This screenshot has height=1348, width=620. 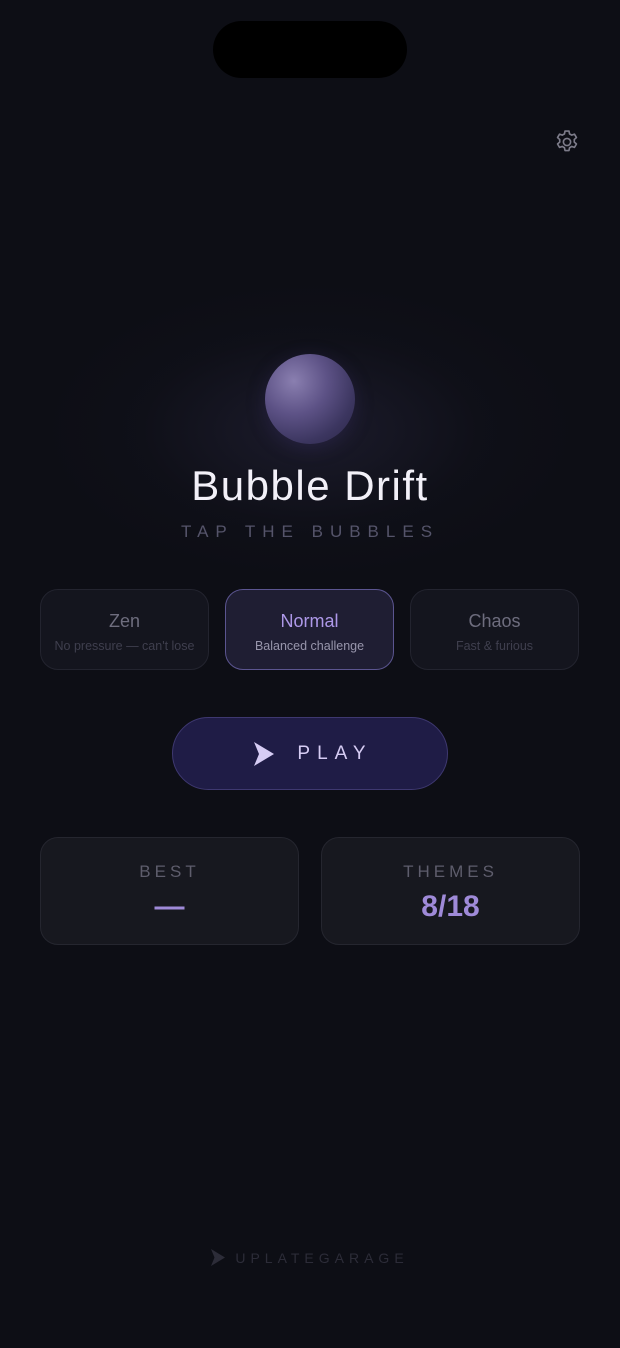 I want to click on mode-card-chaos: Chaos Fast & furious, so click(x=494, y=629).